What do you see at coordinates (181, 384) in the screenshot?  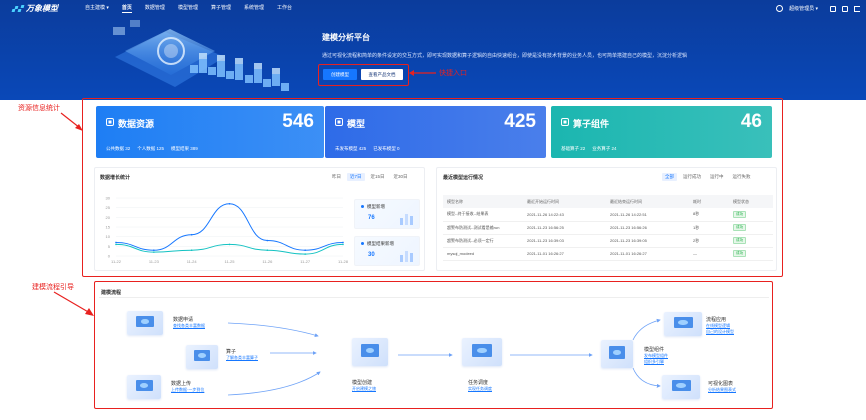 I see `flow-node-title: 数据上传` at bounding box center [181, 384].